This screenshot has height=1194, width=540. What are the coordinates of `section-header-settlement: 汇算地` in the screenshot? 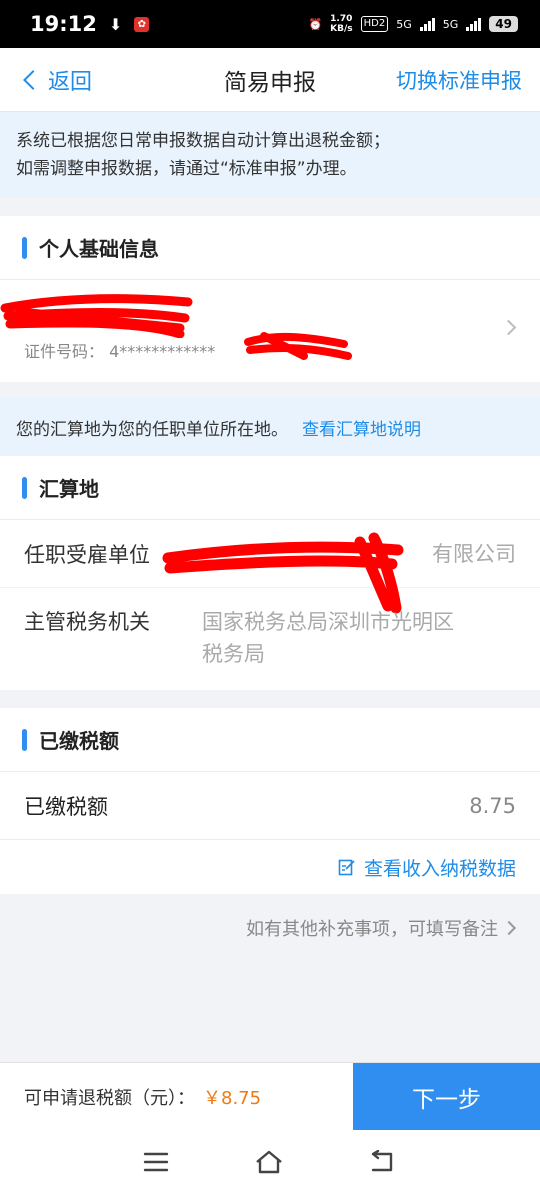 It's located at (270, 488).